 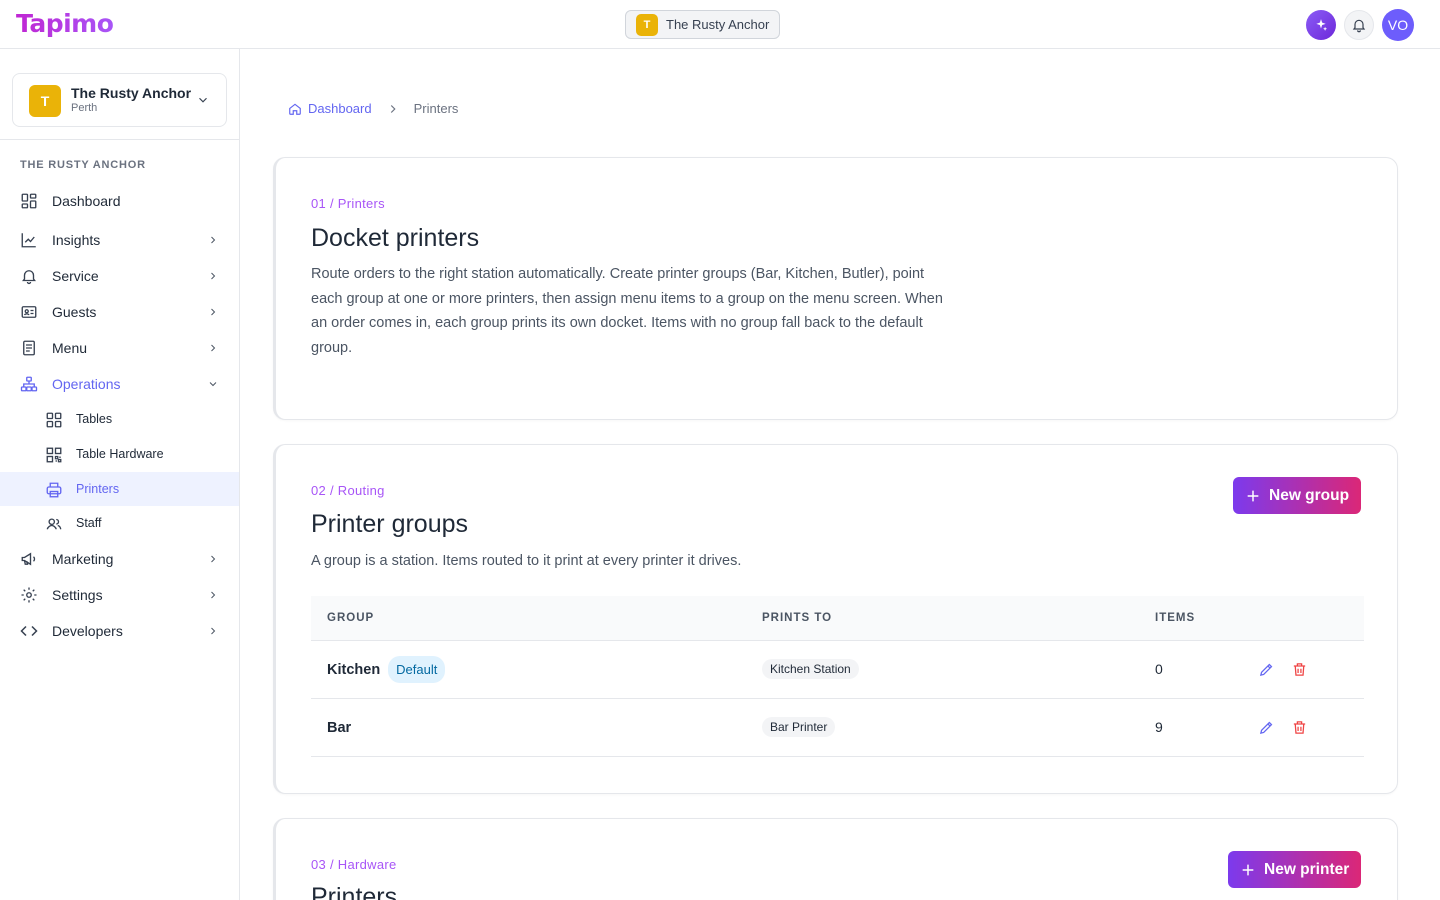 What do you see at coordinates (65, 23) in the screenshot?
I see `app-logo: Tapimo` at bounding box center [65, 23].